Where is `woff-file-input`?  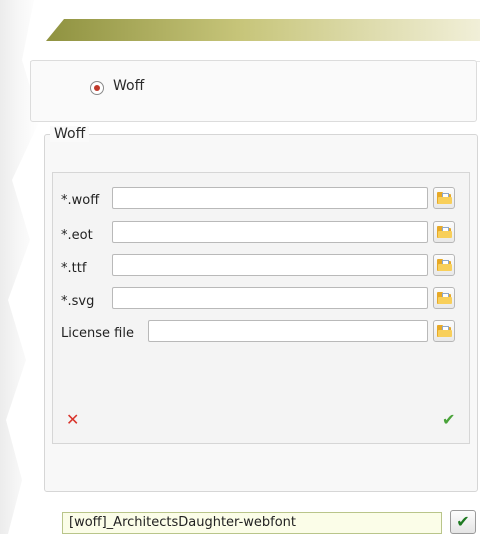 woff-file-input is located at coordinates (270, 198).